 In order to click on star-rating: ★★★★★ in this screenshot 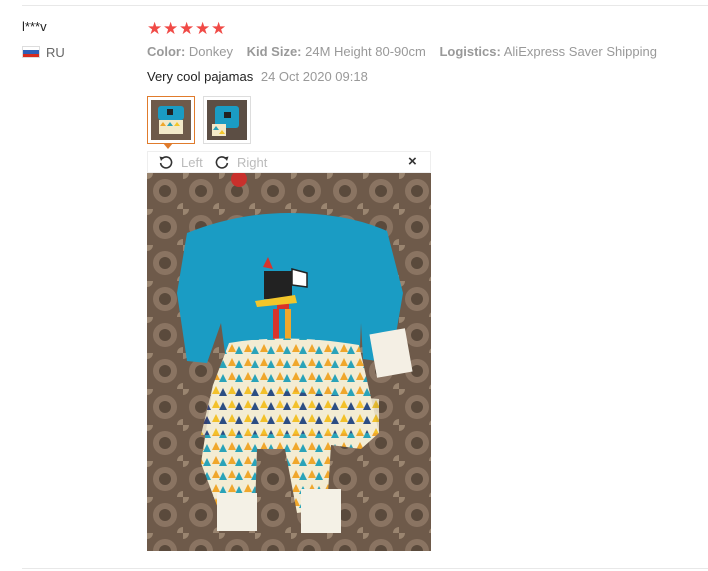, I will do `click(187, 29)`.